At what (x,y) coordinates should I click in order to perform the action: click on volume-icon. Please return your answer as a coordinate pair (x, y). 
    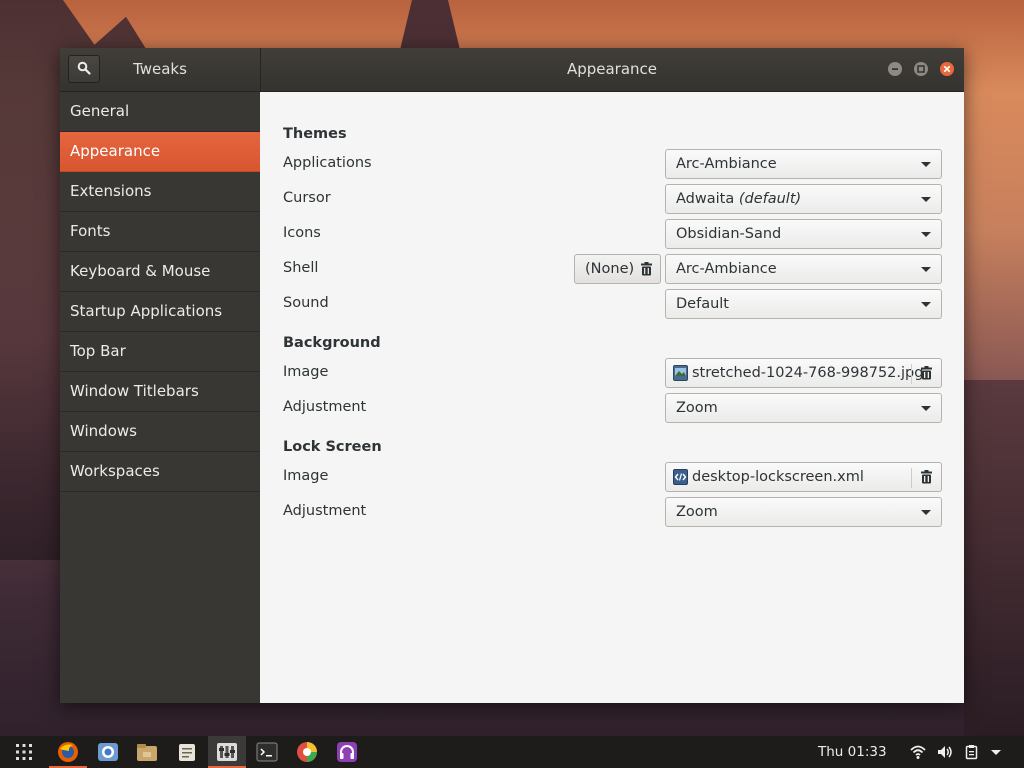
    Looking at the image, I should click on (945, 752).